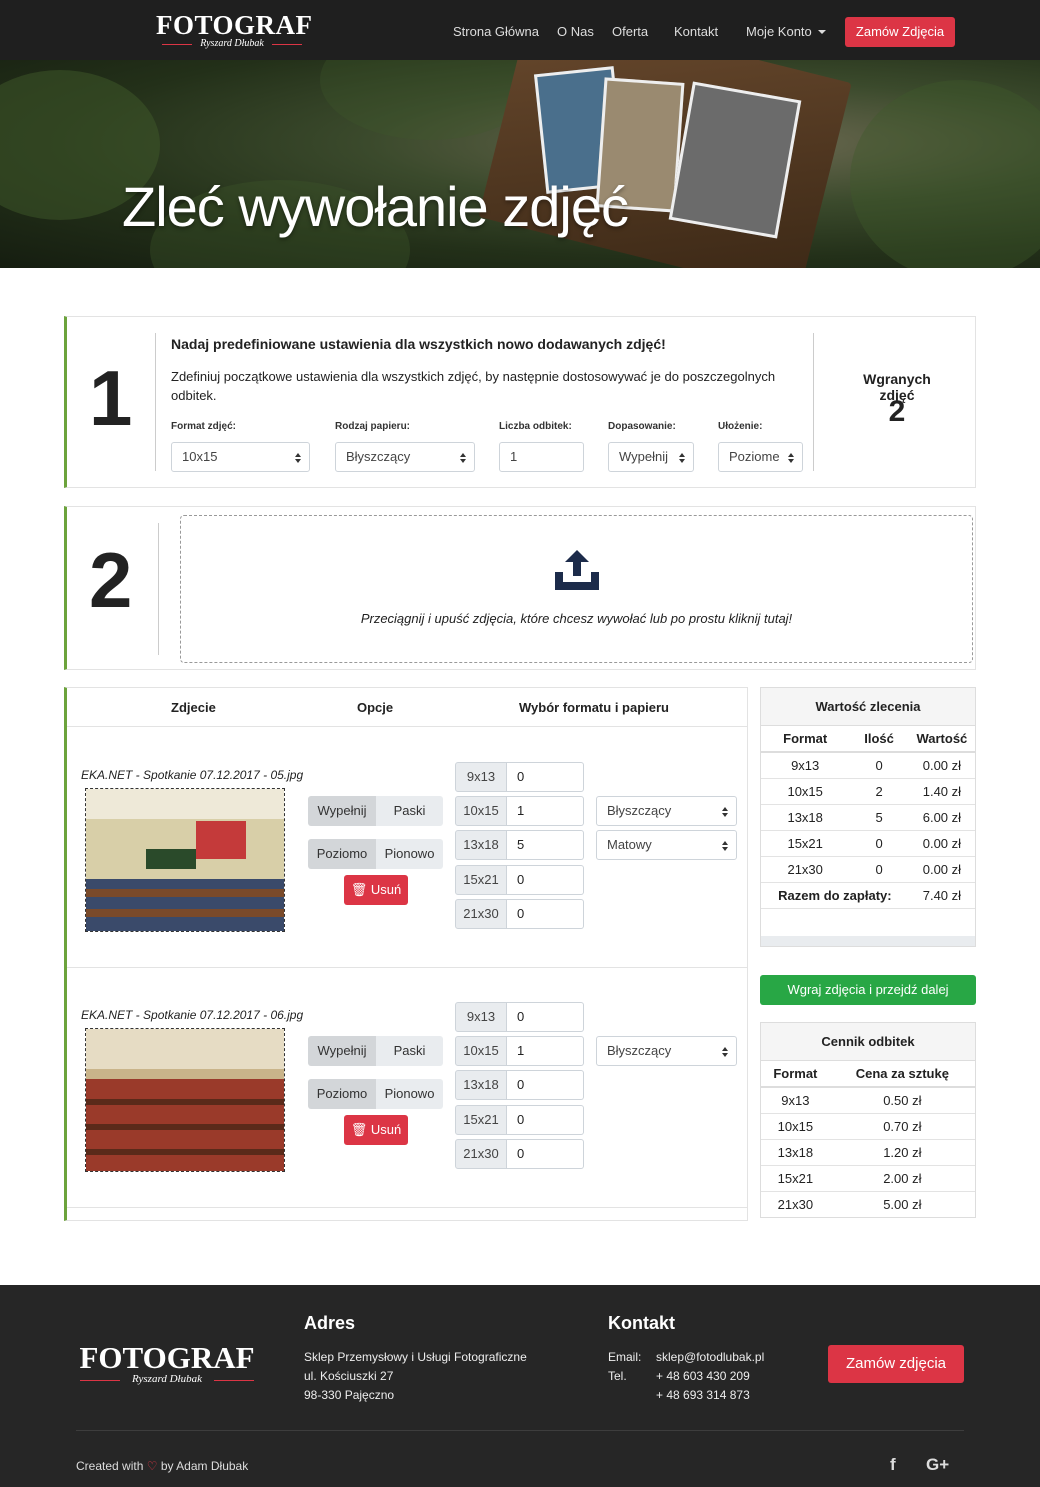 This screenshot has width=1040, height=1487. Describe the element at coordinates (779, 31) in the screenshot. I see `account-label: Moje Konto` at that location.